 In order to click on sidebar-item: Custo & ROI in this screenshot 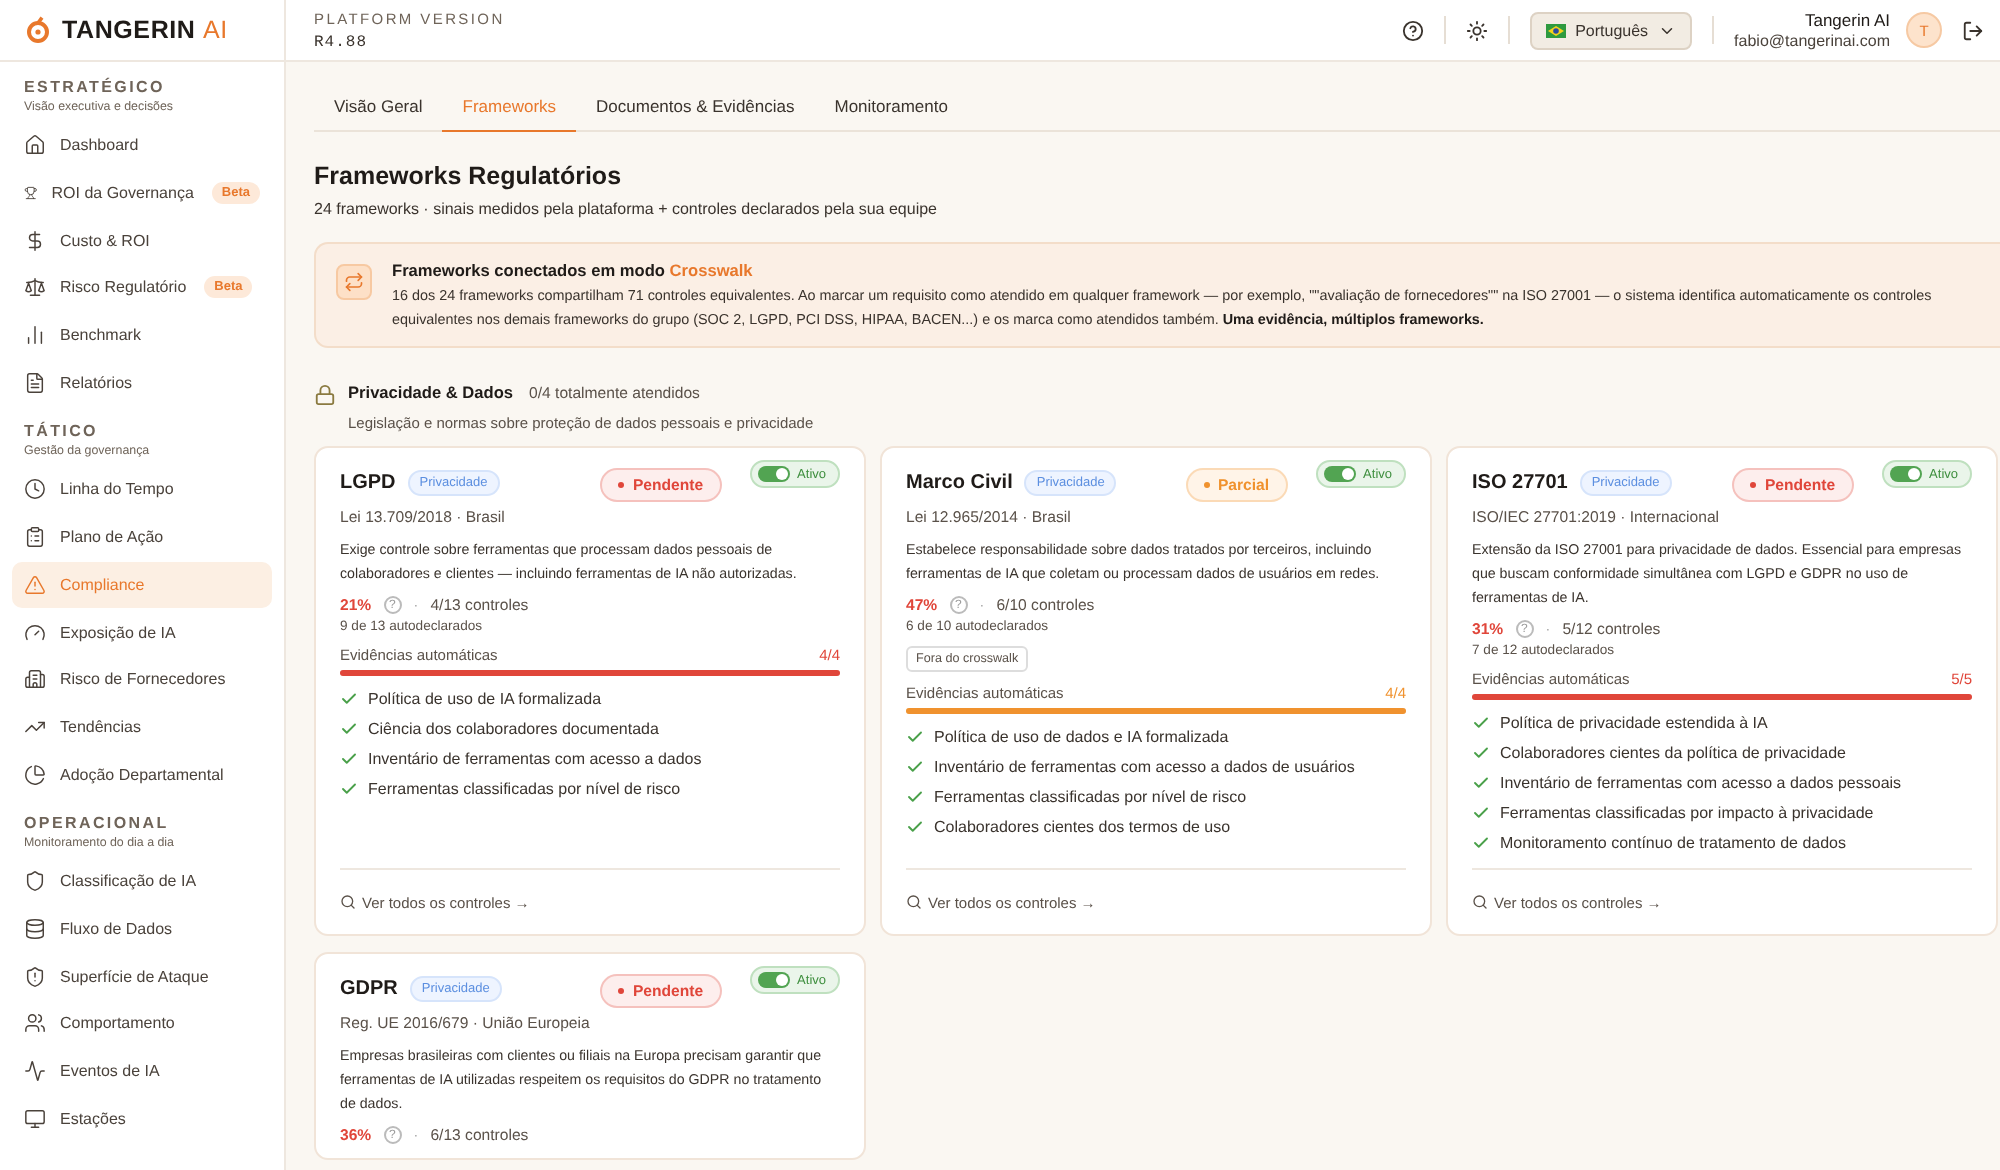, I will do `click(142, 240)`.